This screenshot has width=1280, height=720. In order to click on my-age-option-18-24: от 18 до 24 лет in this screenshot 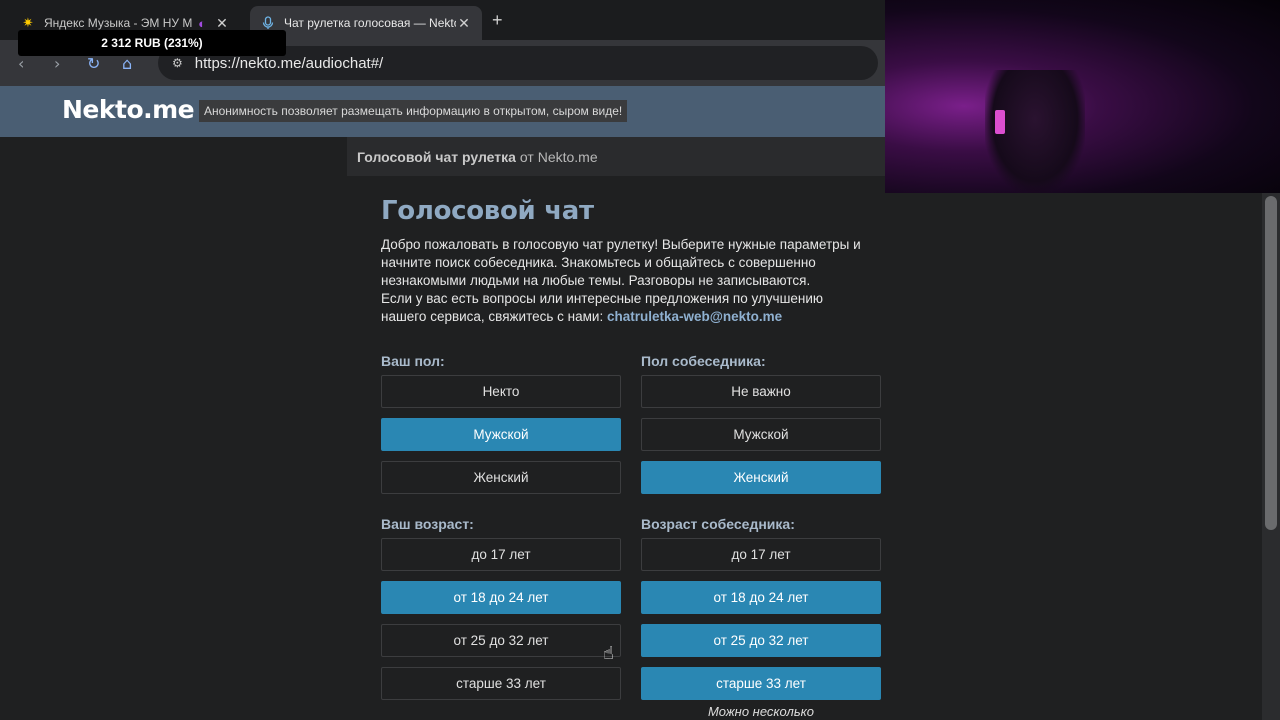, I will do `click(501, 597)`.